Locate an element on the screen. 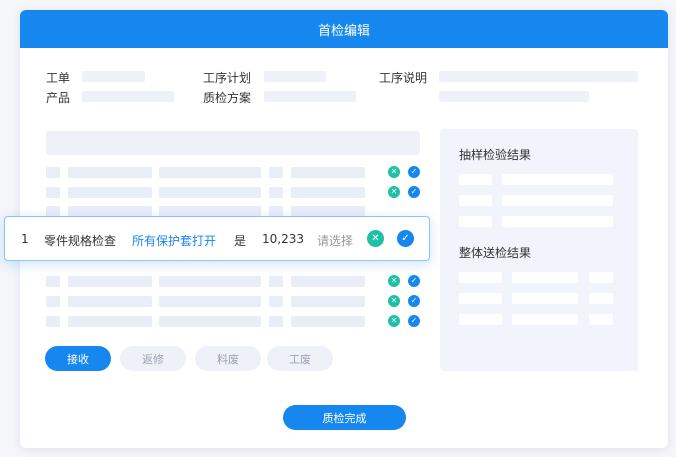 This screenshot has height=457, width=676. process-plan-label: 工序计划 is located at coordinates (227, 78).